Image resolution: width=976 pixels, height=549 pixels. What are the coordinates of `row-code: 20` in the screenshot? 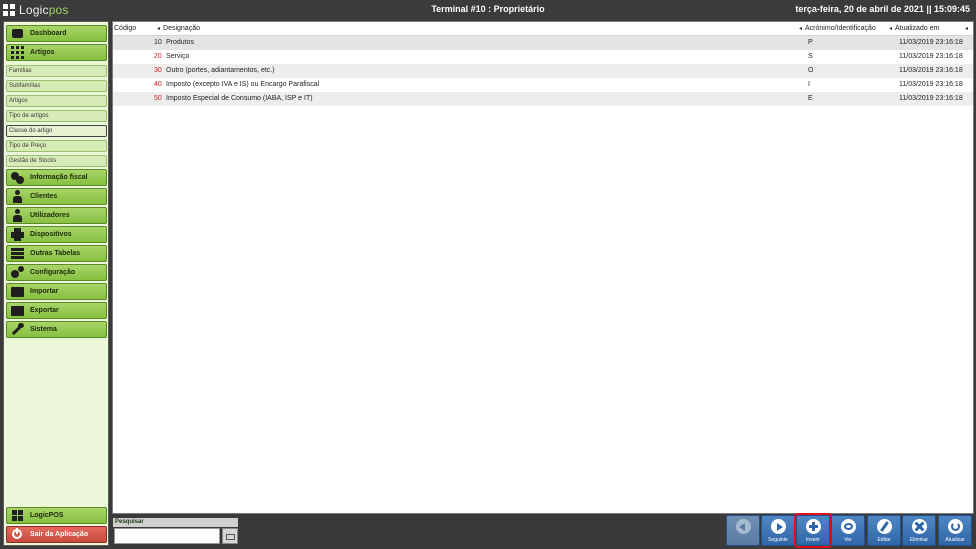 It's located at (158, 56).